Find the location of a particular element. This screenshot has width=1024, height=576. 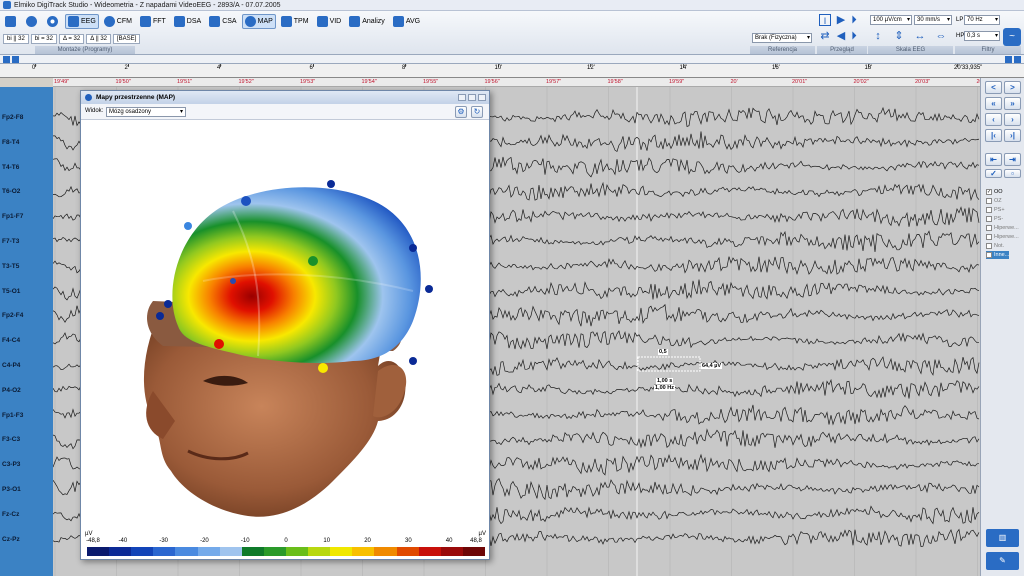

nav-next-icon is located at coordinates (1008, 59).